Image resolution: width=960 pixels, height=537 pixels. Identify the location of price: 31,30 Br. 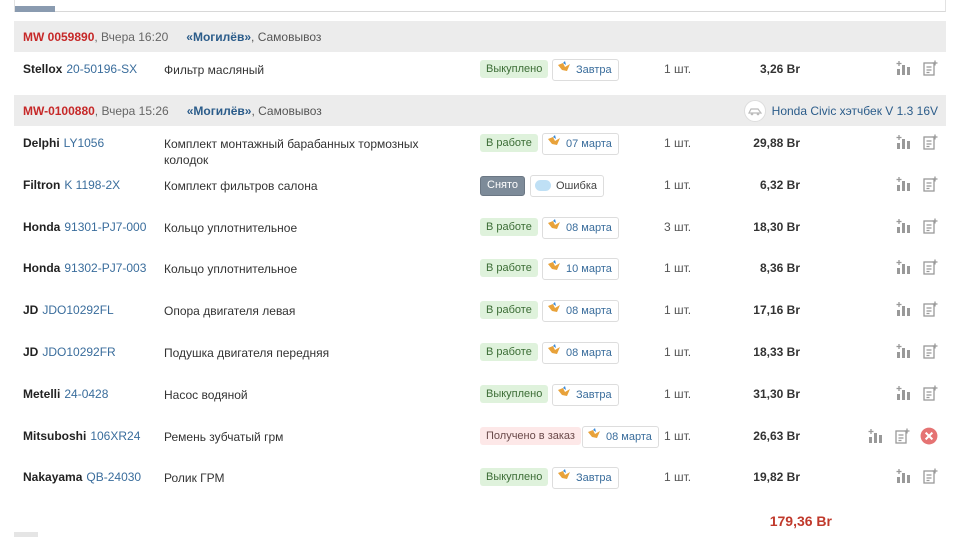
(776, 393).